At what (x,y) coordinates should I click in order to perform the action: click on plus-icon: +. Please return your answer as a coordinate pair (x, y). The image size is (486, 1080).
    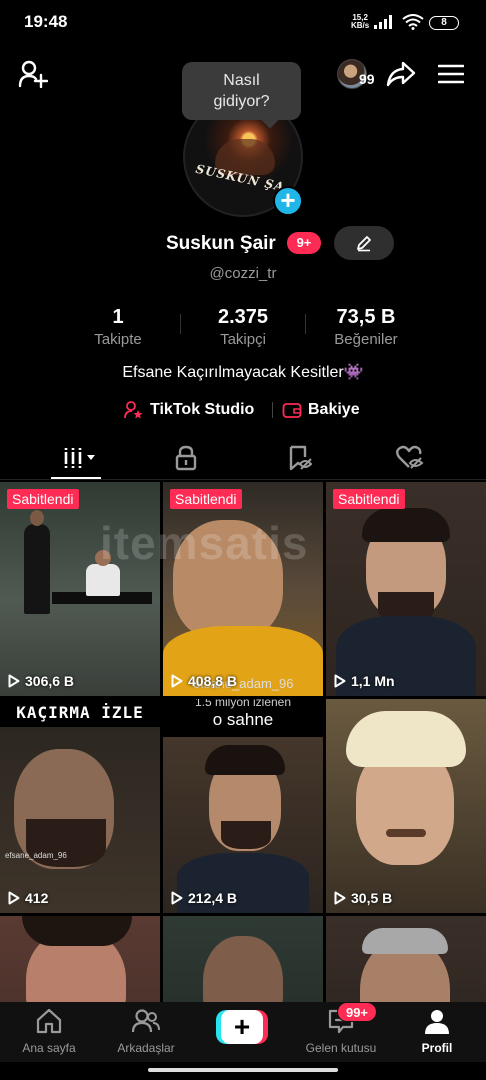
    Looking at the image, I should click on (242, 1027).